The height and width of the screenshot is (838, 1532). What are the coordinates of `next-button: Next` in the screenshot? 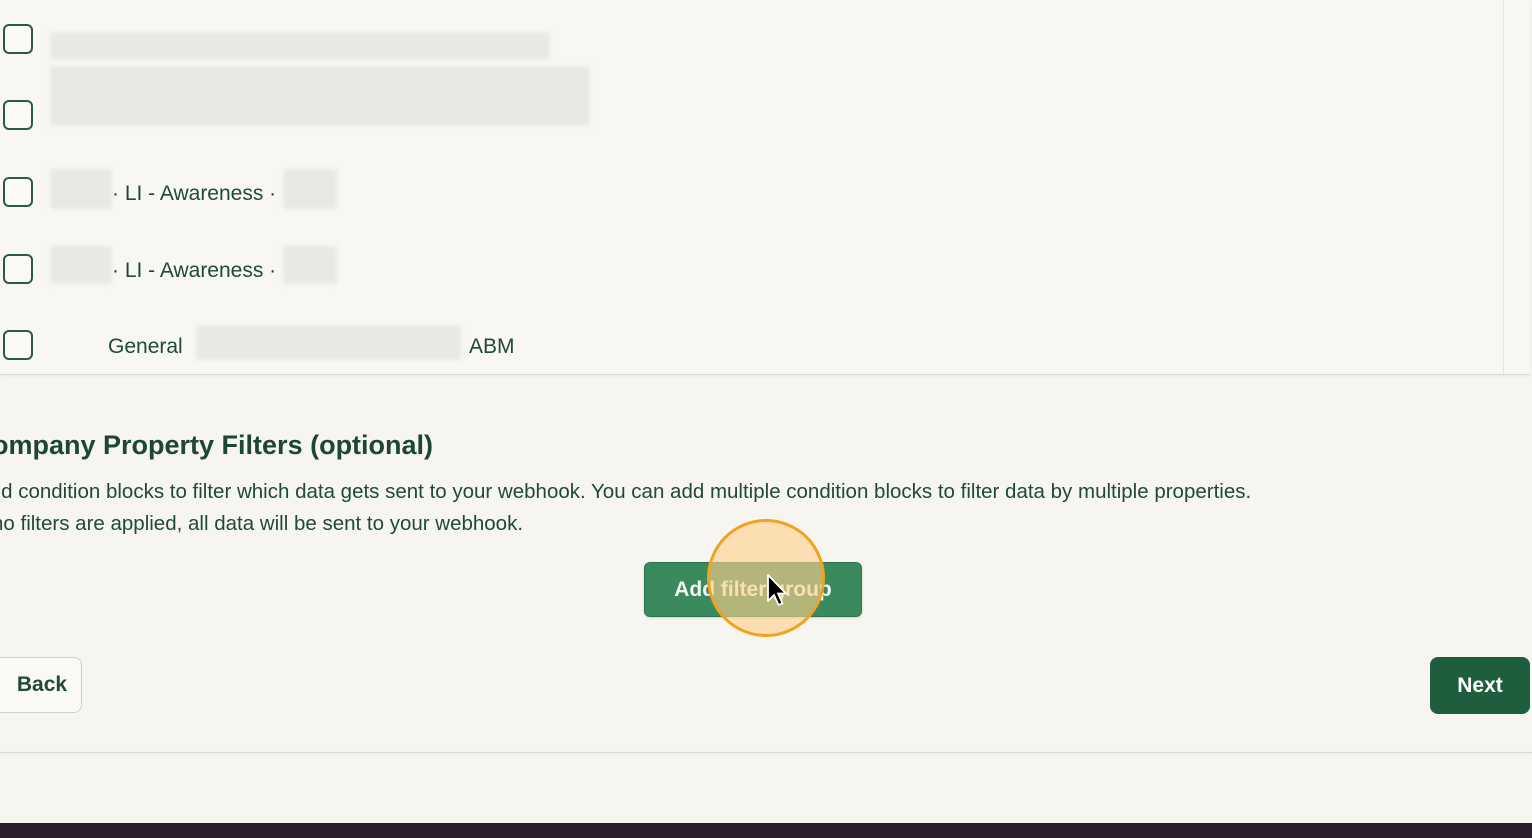 It's located at (1480, 685).